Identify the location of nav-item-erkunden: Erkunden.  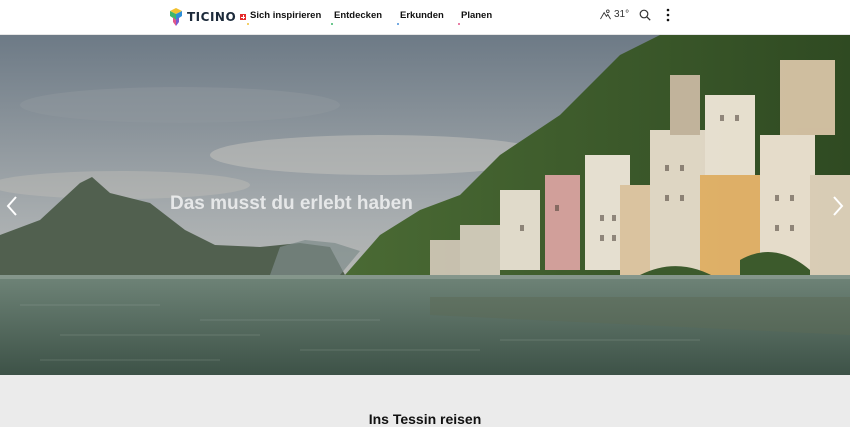
(420, 17).